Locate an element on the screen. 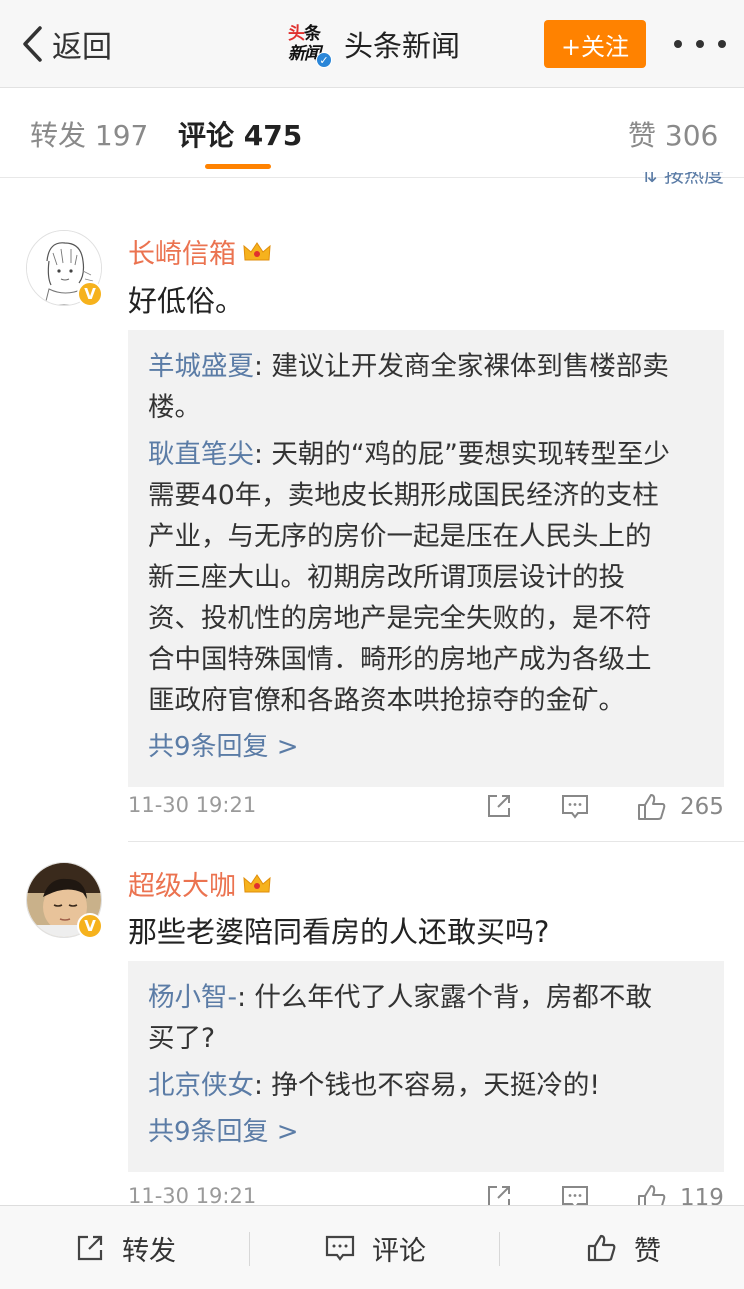 The height and width of the screenshot is (1289, 744). nav-bar: 返回 头条 新闻 ✓ 头条新闻 +关注 is located at coordinates (372, 44).